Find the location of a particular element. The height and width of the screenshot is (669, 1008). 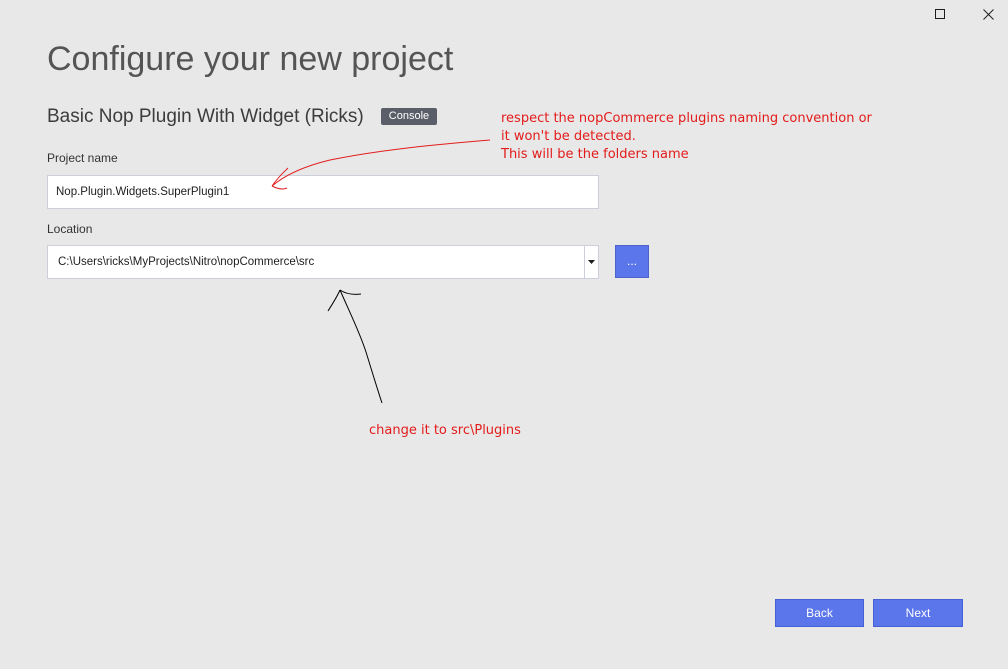

caret-down-icon is located at coordinates (591, 262).